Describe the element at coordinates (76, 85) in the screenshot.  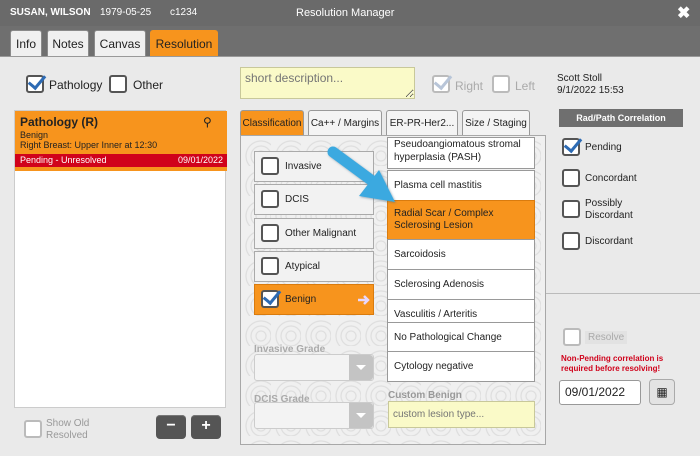
I see `pathology-label: Pathology` at that location.